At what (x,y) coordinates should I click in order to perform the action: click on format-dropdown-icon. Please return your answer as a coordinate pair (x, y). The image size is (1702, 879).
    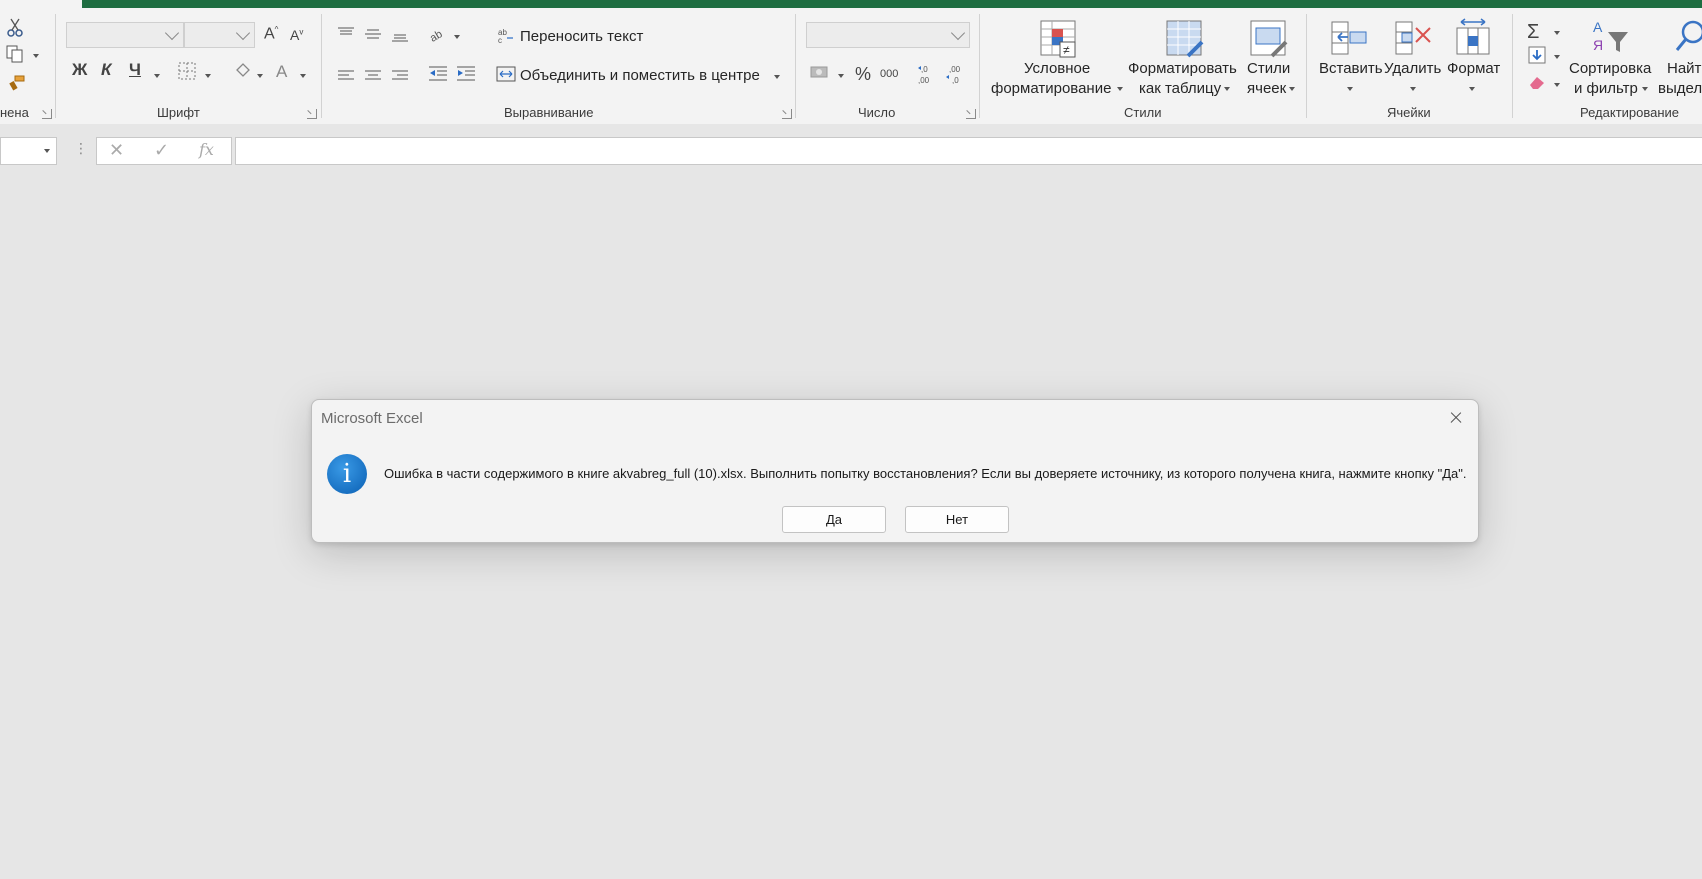
    Looking at the image, I should click on (1472, 89).